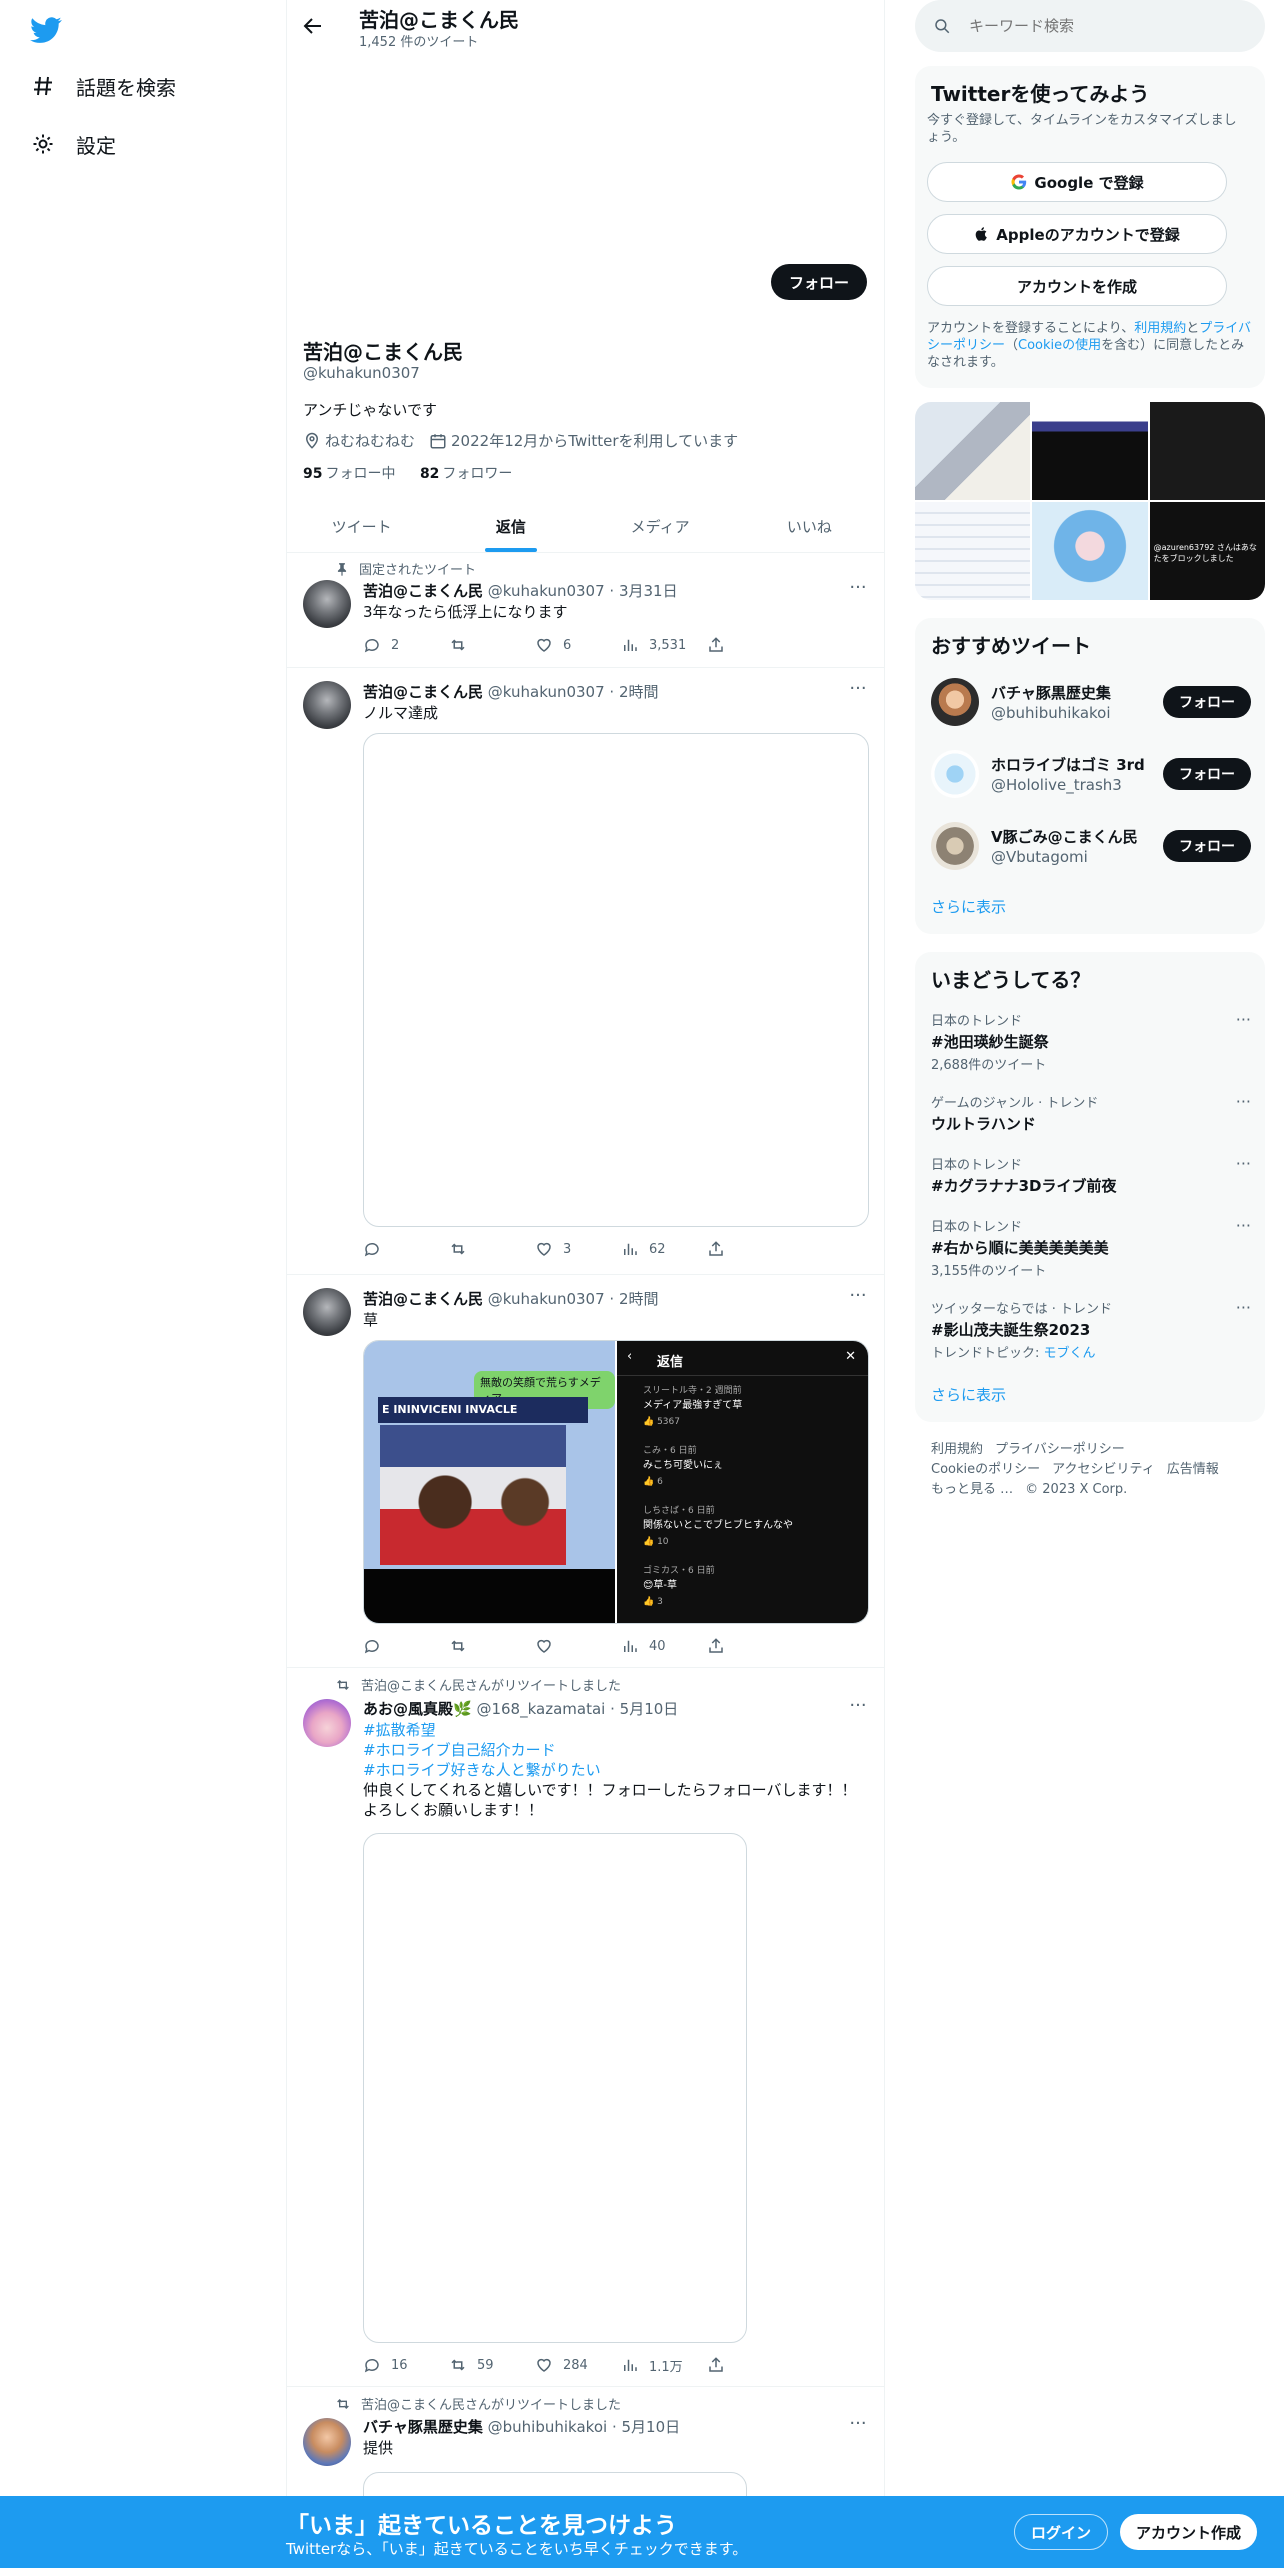 This screenshot has width=1284, height=2568. Describe the element at coordinates (96, 145) in the screenshot. I see `nav-settings-label: 設定` at that location.